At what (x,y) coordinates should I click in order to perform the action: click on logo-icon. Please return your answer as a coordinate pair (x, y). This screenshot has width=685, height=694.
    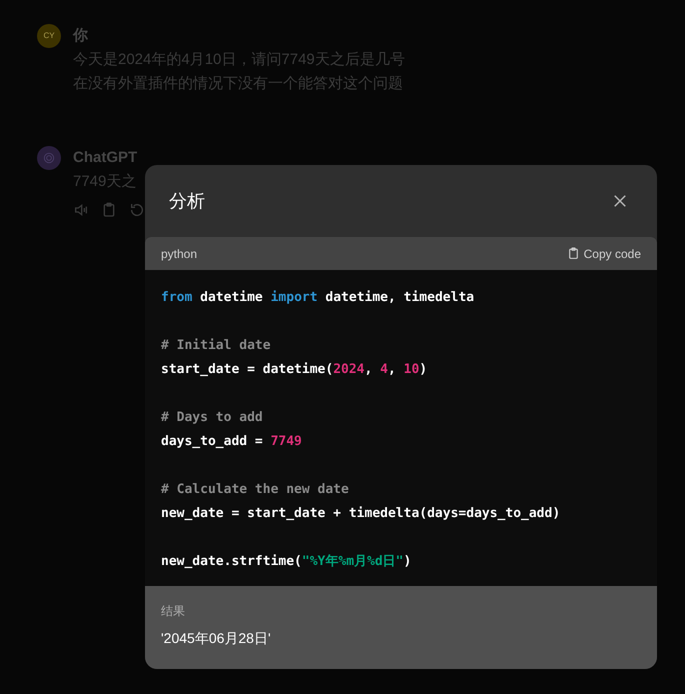
    Looking at the image, I should click on (49, 158).